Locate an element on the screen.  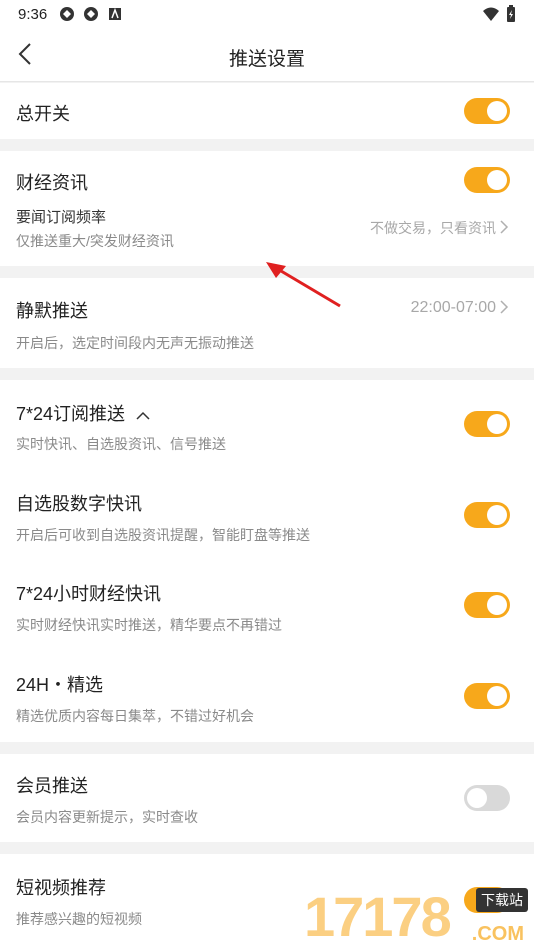
short-video-desc: 推荐感兴趣的短视频 is located at coordinates (79, 919).